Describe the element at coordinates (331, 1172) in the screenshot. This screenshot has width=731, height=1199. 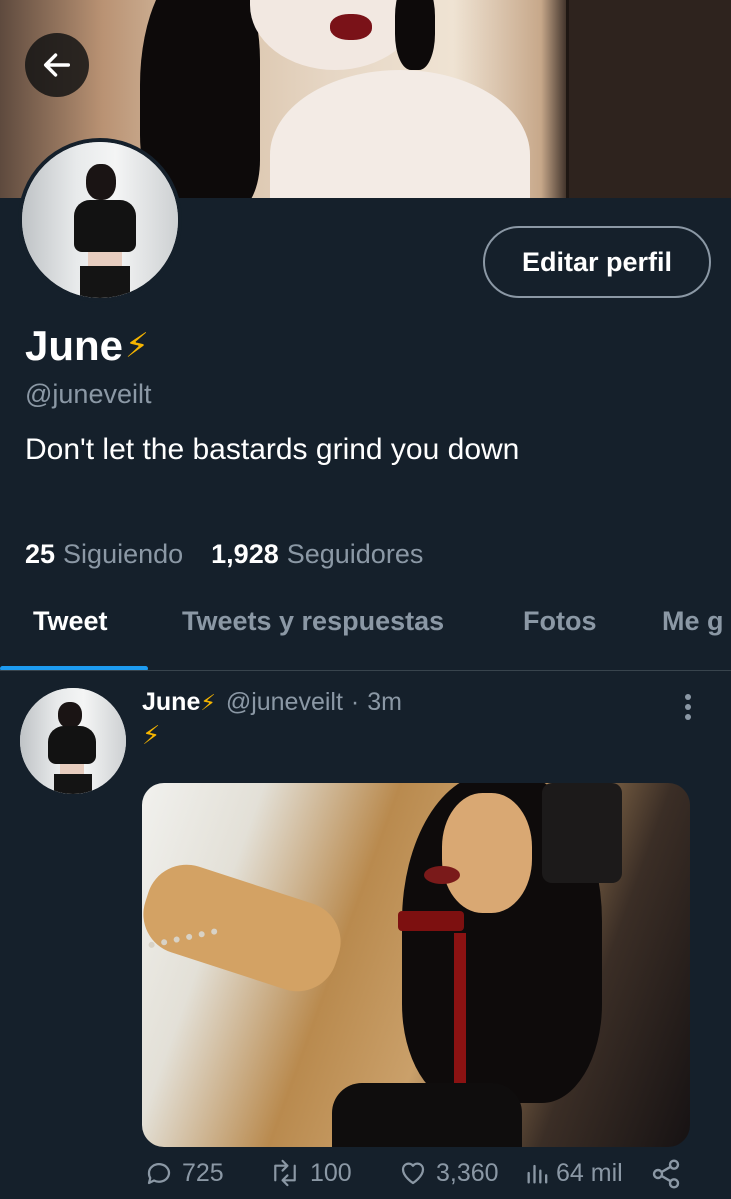
I see `retweet-count: 100` at that location.